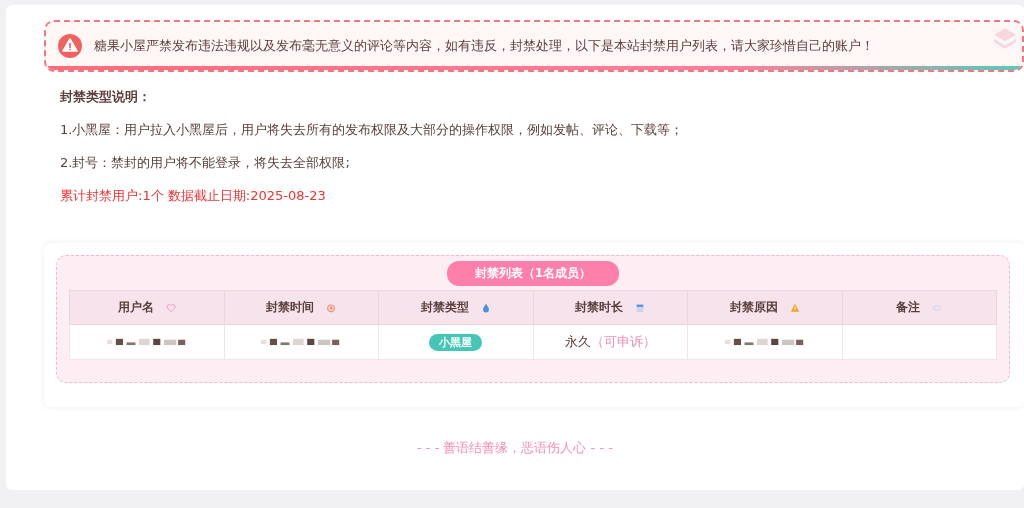  Describe the element at coordinates (456, 342) in the screenshot. I see `type-tag: 小黑屋` at that location.